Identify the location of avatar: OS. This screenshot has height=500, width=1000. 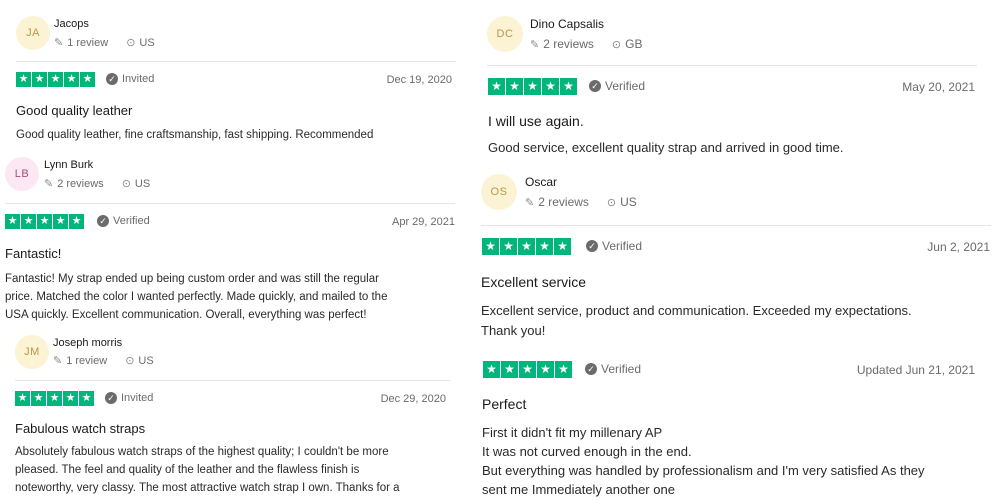
(499, 192).